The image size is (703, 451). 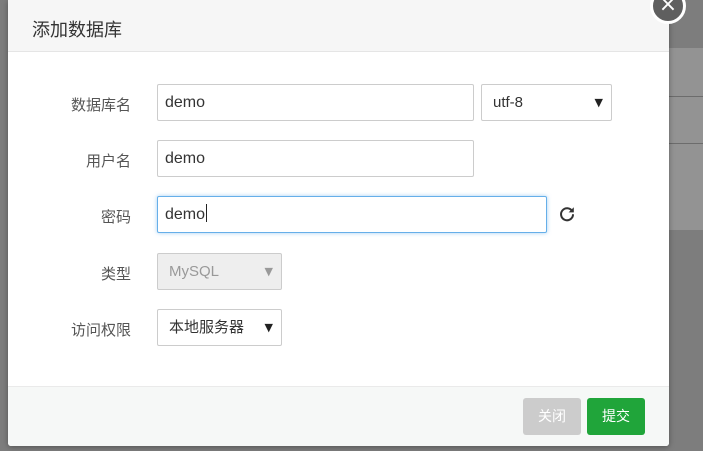 I want to click on access-label: 访问权限, so click(x=100, y=330).